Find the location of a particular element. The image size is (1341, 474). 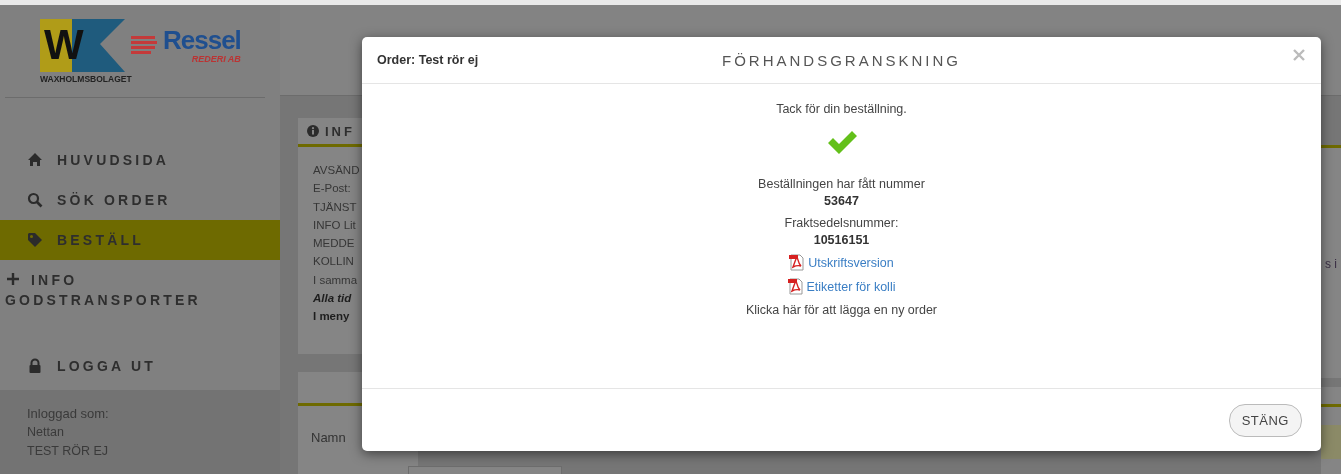

info-line: E-Post: is located at coordinates (332, 189).